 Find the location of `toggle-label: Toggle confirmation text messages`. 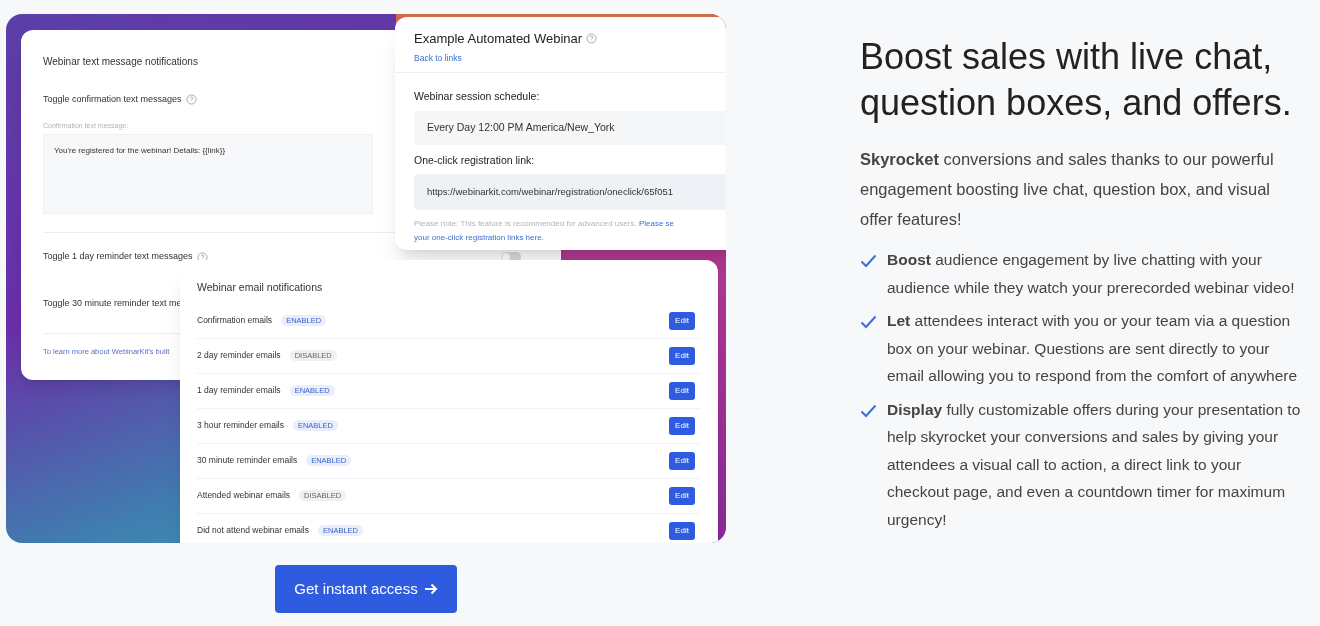

toggle-label: Toggle confirmation text messages is located at coordinates (112, 99).